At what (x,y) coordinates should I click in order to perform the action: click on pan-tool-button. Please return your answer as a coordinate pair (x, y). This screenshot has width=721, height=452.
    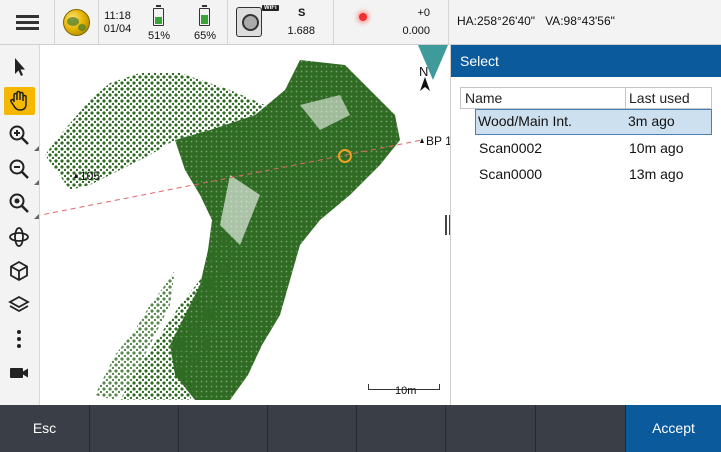
    Looking at the image, I should click on (19, 101).